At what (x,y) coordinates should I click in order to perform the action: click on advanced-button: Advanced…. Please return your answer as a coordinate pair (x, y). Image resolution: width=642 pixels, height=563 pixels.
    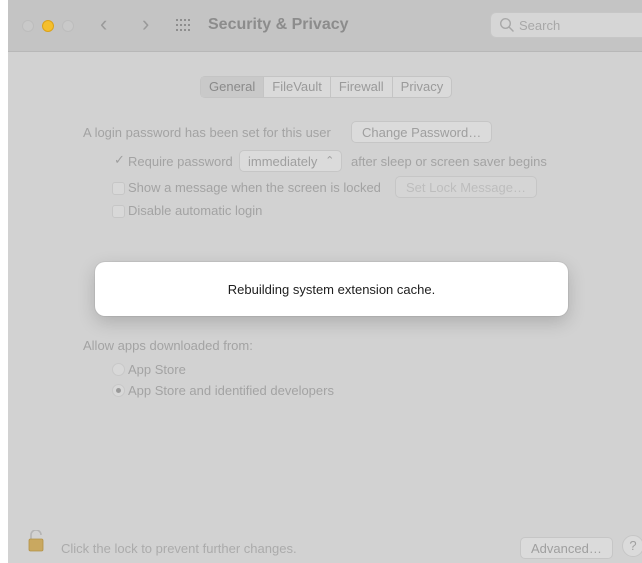
    Looking at the image, I should click on (566, 548).